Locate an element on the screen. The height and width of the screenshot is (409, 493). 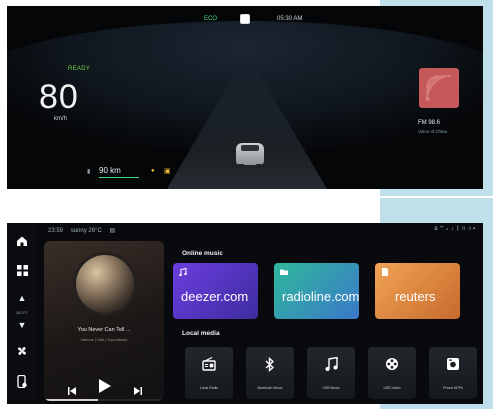
media-bluetooth-music: Bluetooth Music is located at coordinates (270, 373).